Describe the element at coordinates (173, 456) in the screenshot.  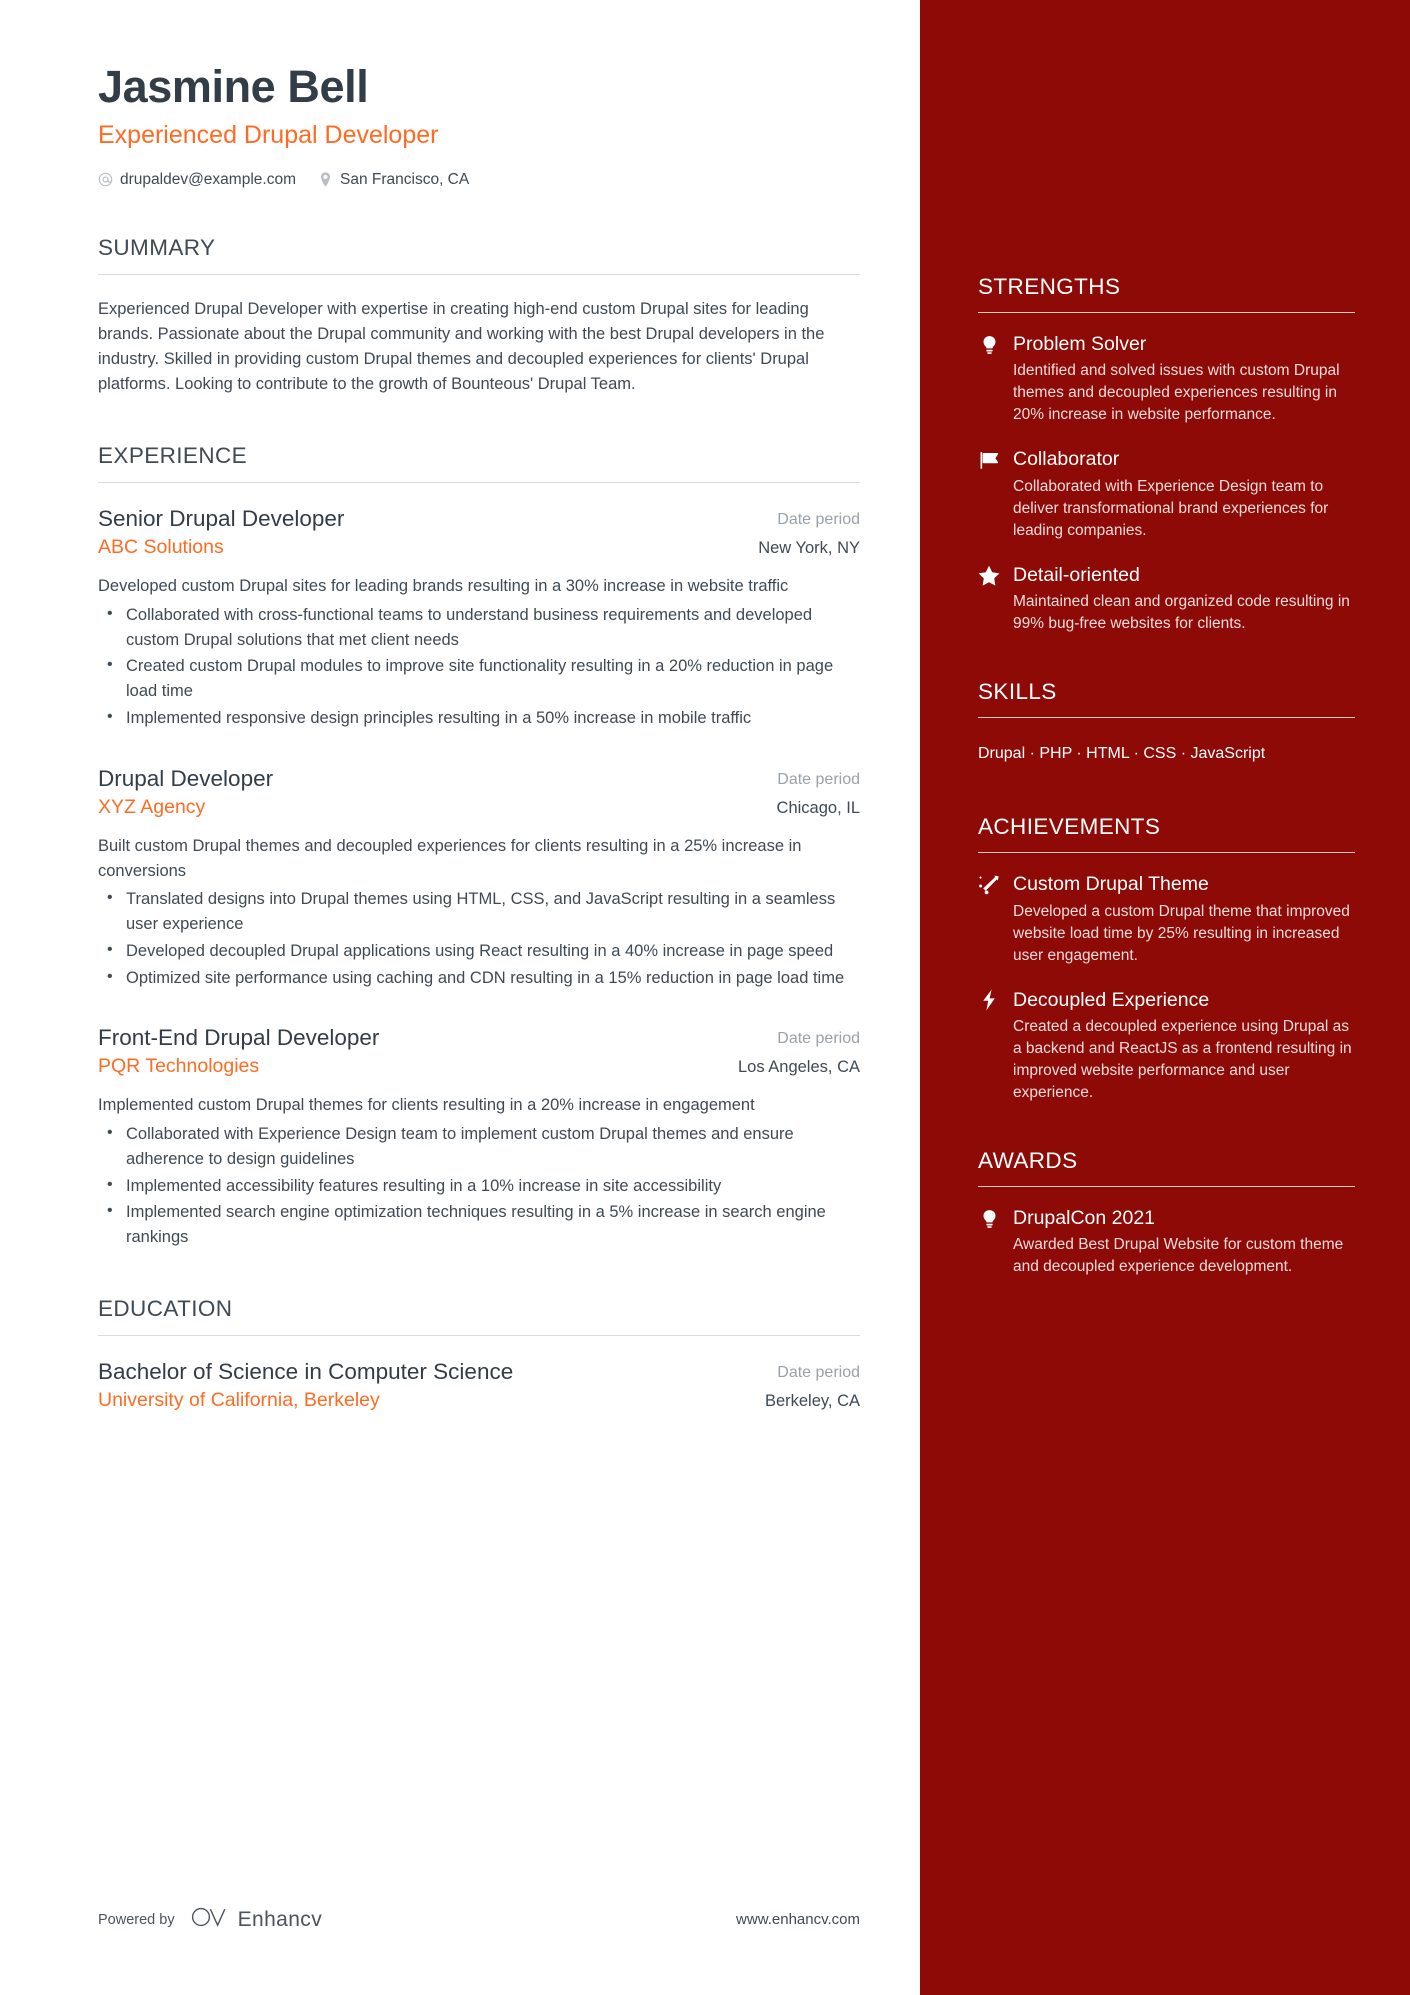
I see `experience-heading: EXPERIENCE` at that location.